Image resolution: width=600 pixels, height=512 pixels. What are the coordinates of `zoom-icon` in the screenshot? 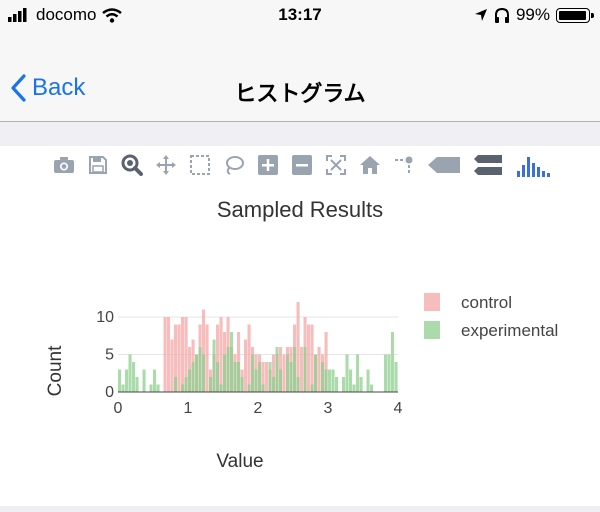 It's located at (132, 165).